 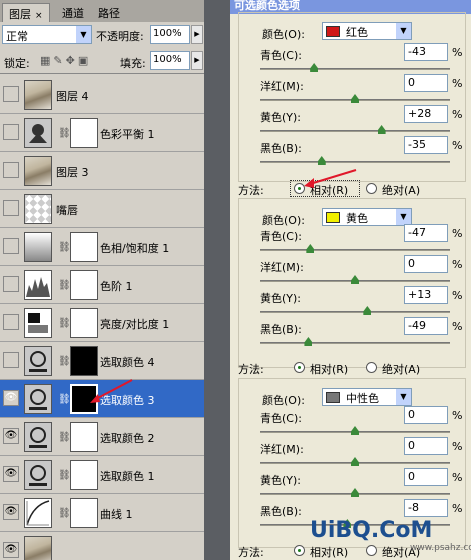 What do you see at coordinates (67, 210) in the screenshot?
I see `layer-name: 嘴唇` at bounding box center [67, 210].